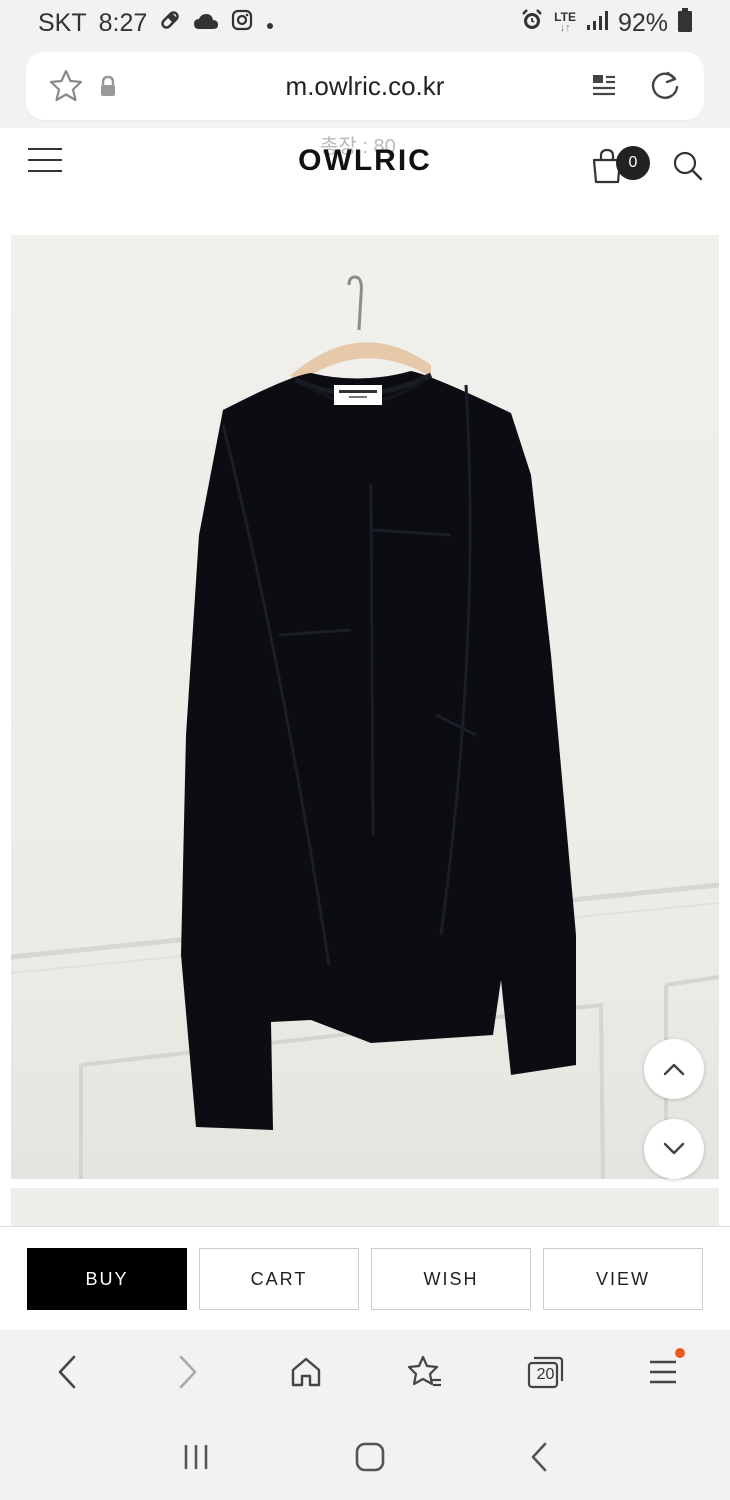 The image size is (730, 1500). Describe the element at coordinates (451, 1279) in the screenshot. I see `wish-button: WISH` at that location.